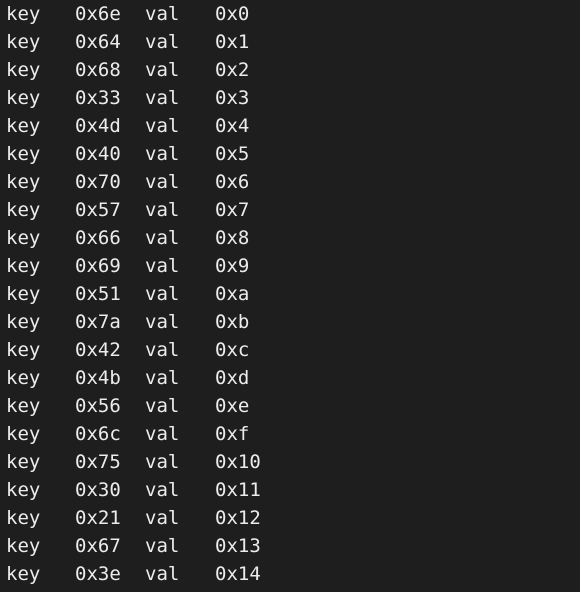  Describe the element at coordinates (290, 322) in the screenshot. I see `output-line: key 0x7a val 0xb` at that location.